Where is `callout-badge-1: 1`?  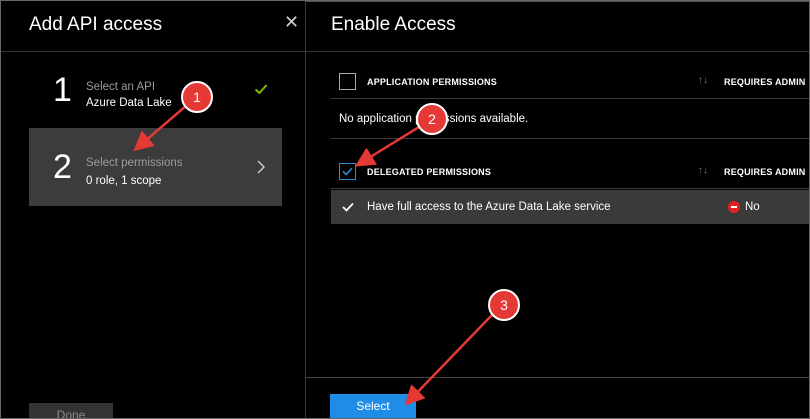 callout-badge-1: 1 is located at coordinates (197, 97).